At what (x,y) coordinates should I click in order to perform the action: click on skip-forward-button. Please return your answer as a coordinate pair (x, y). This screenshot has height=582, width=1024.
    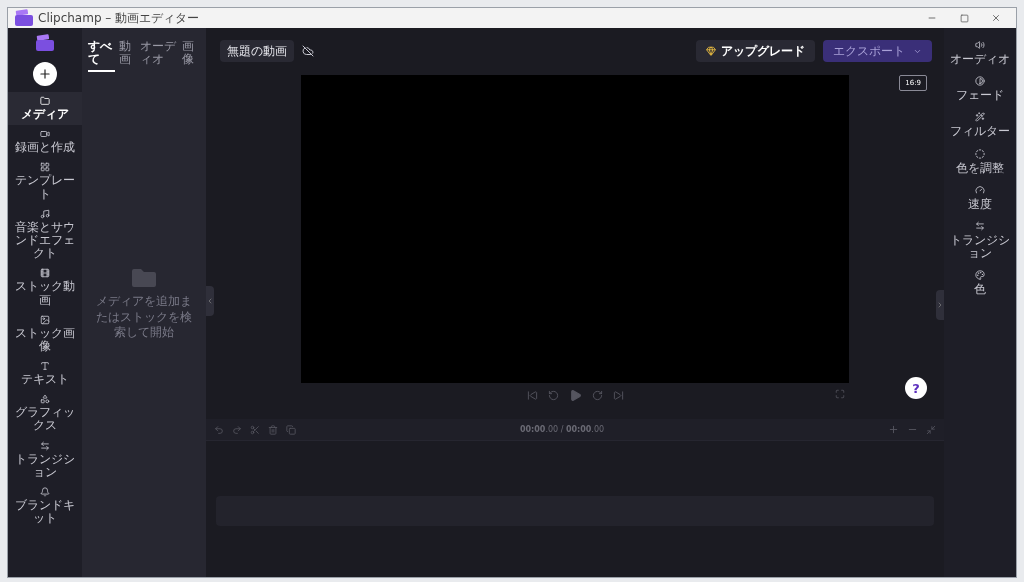
    Looking at the image, I should click on (618, 395).